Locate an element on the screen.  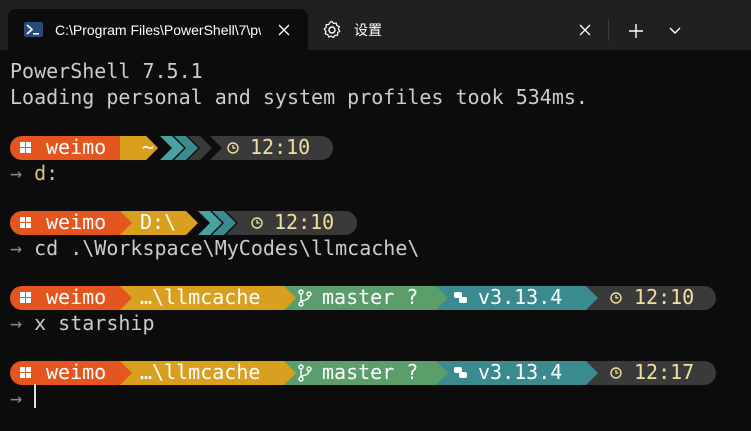
tab-separator is located at coordinates (608, 30).